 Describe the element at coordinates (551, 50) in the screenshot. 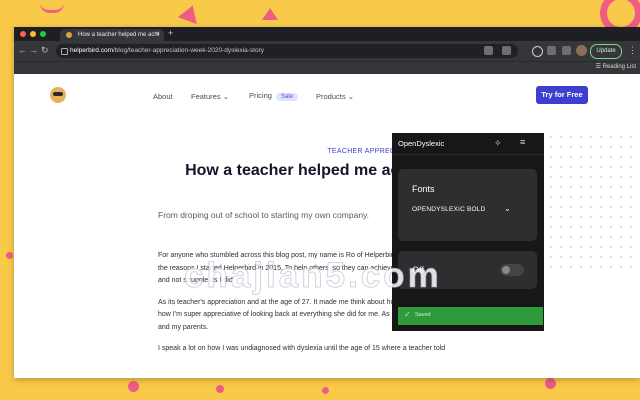

I see `puzzle-extensions-icon` at that location.